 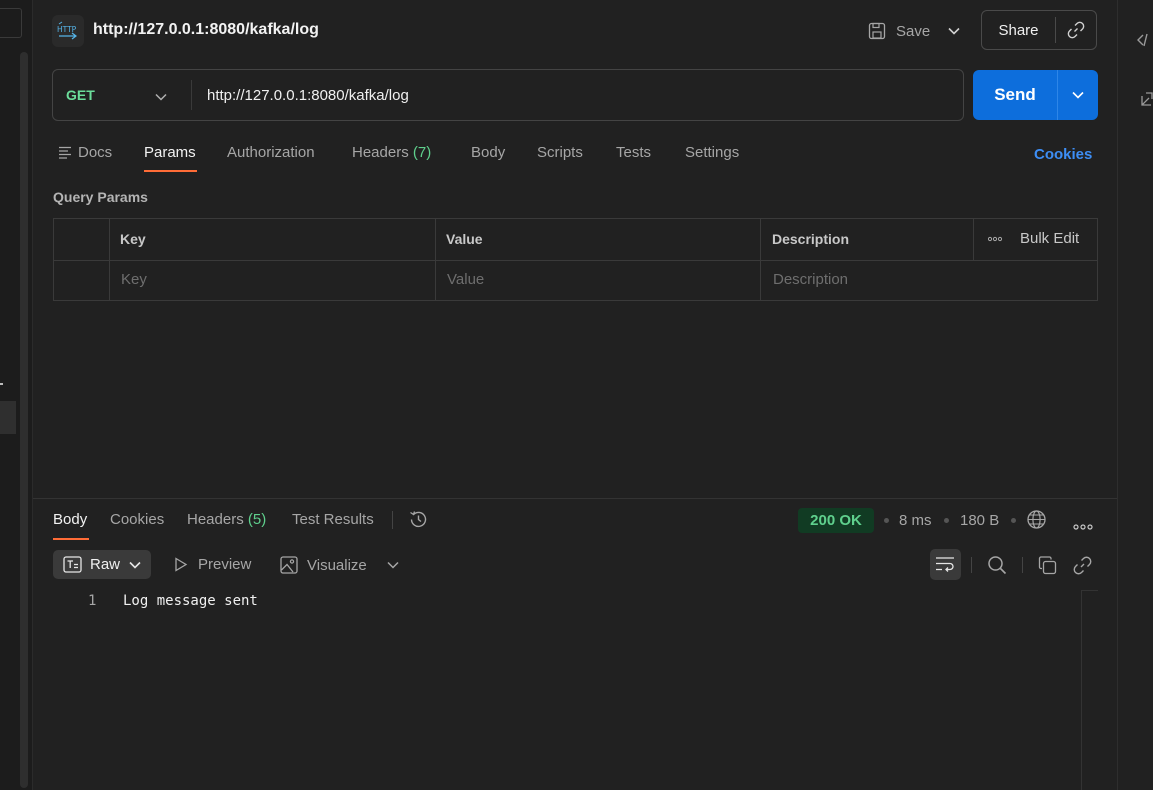 What do you see at coordinates (633, 152) in the screenshot?
I see `tab-tests: Tests` at bounding box center [633, 152].